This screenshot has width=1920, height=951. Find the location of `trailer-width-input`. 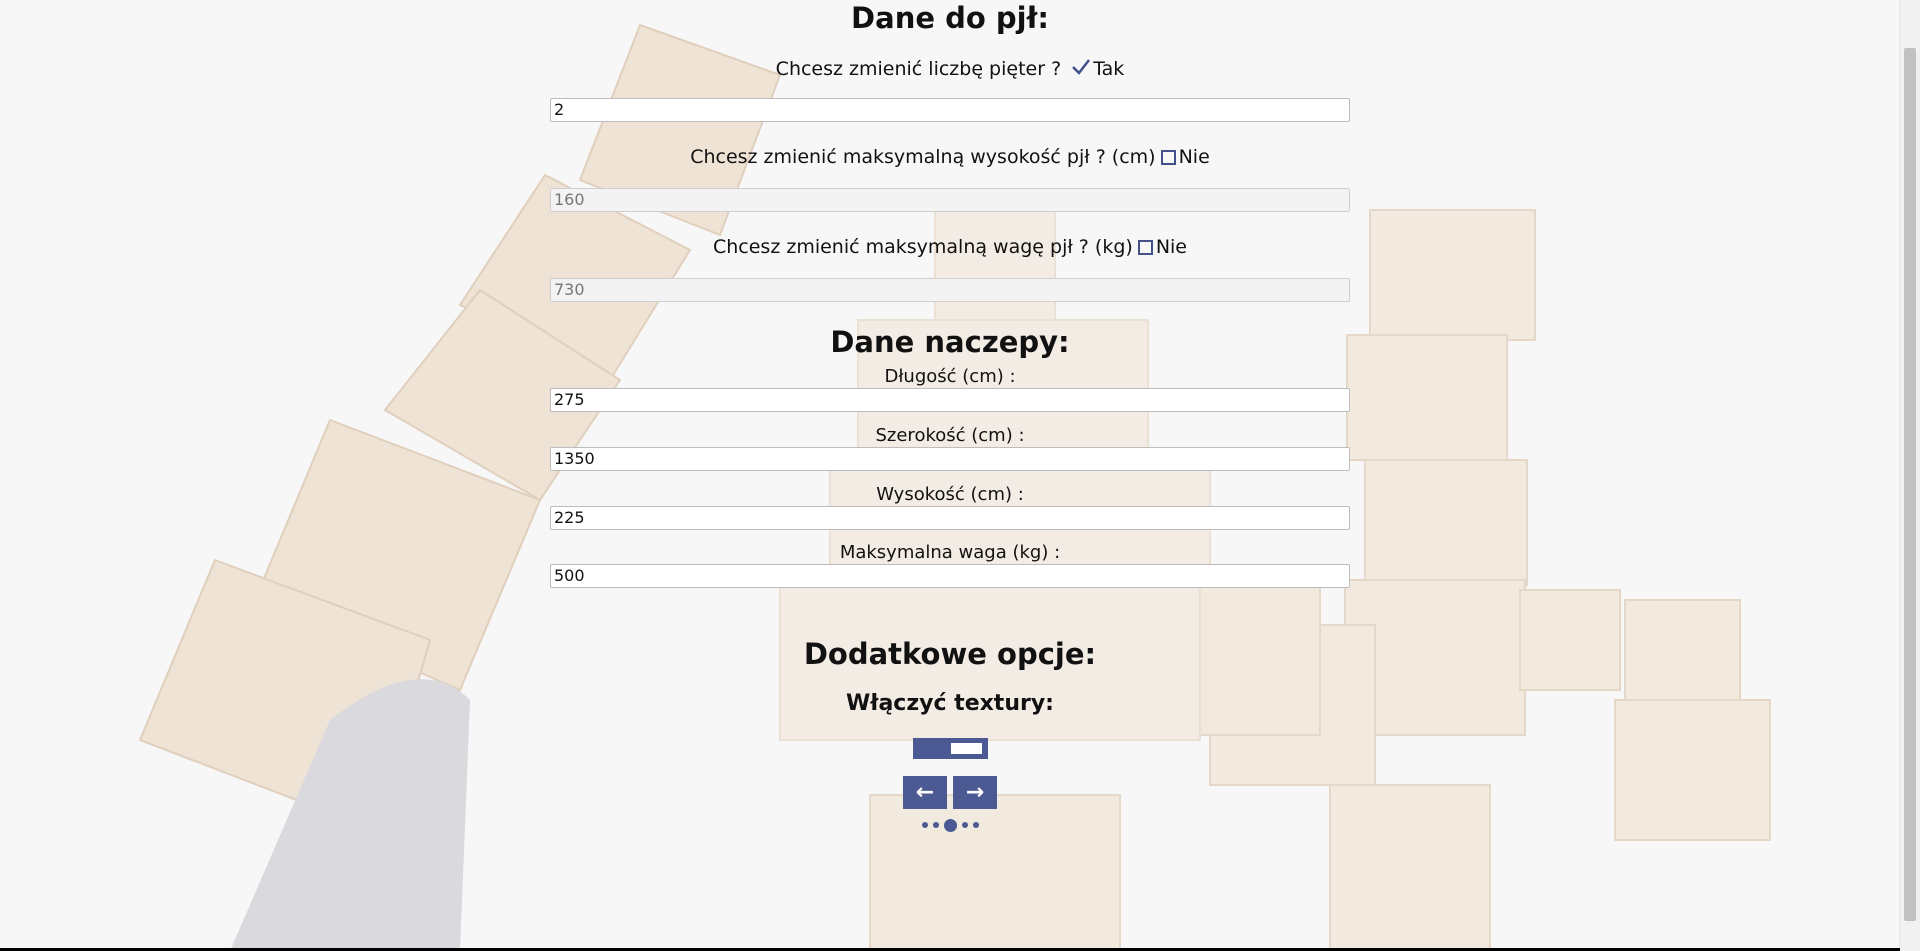

trailer-width-input is located at coordinates (950, 458).